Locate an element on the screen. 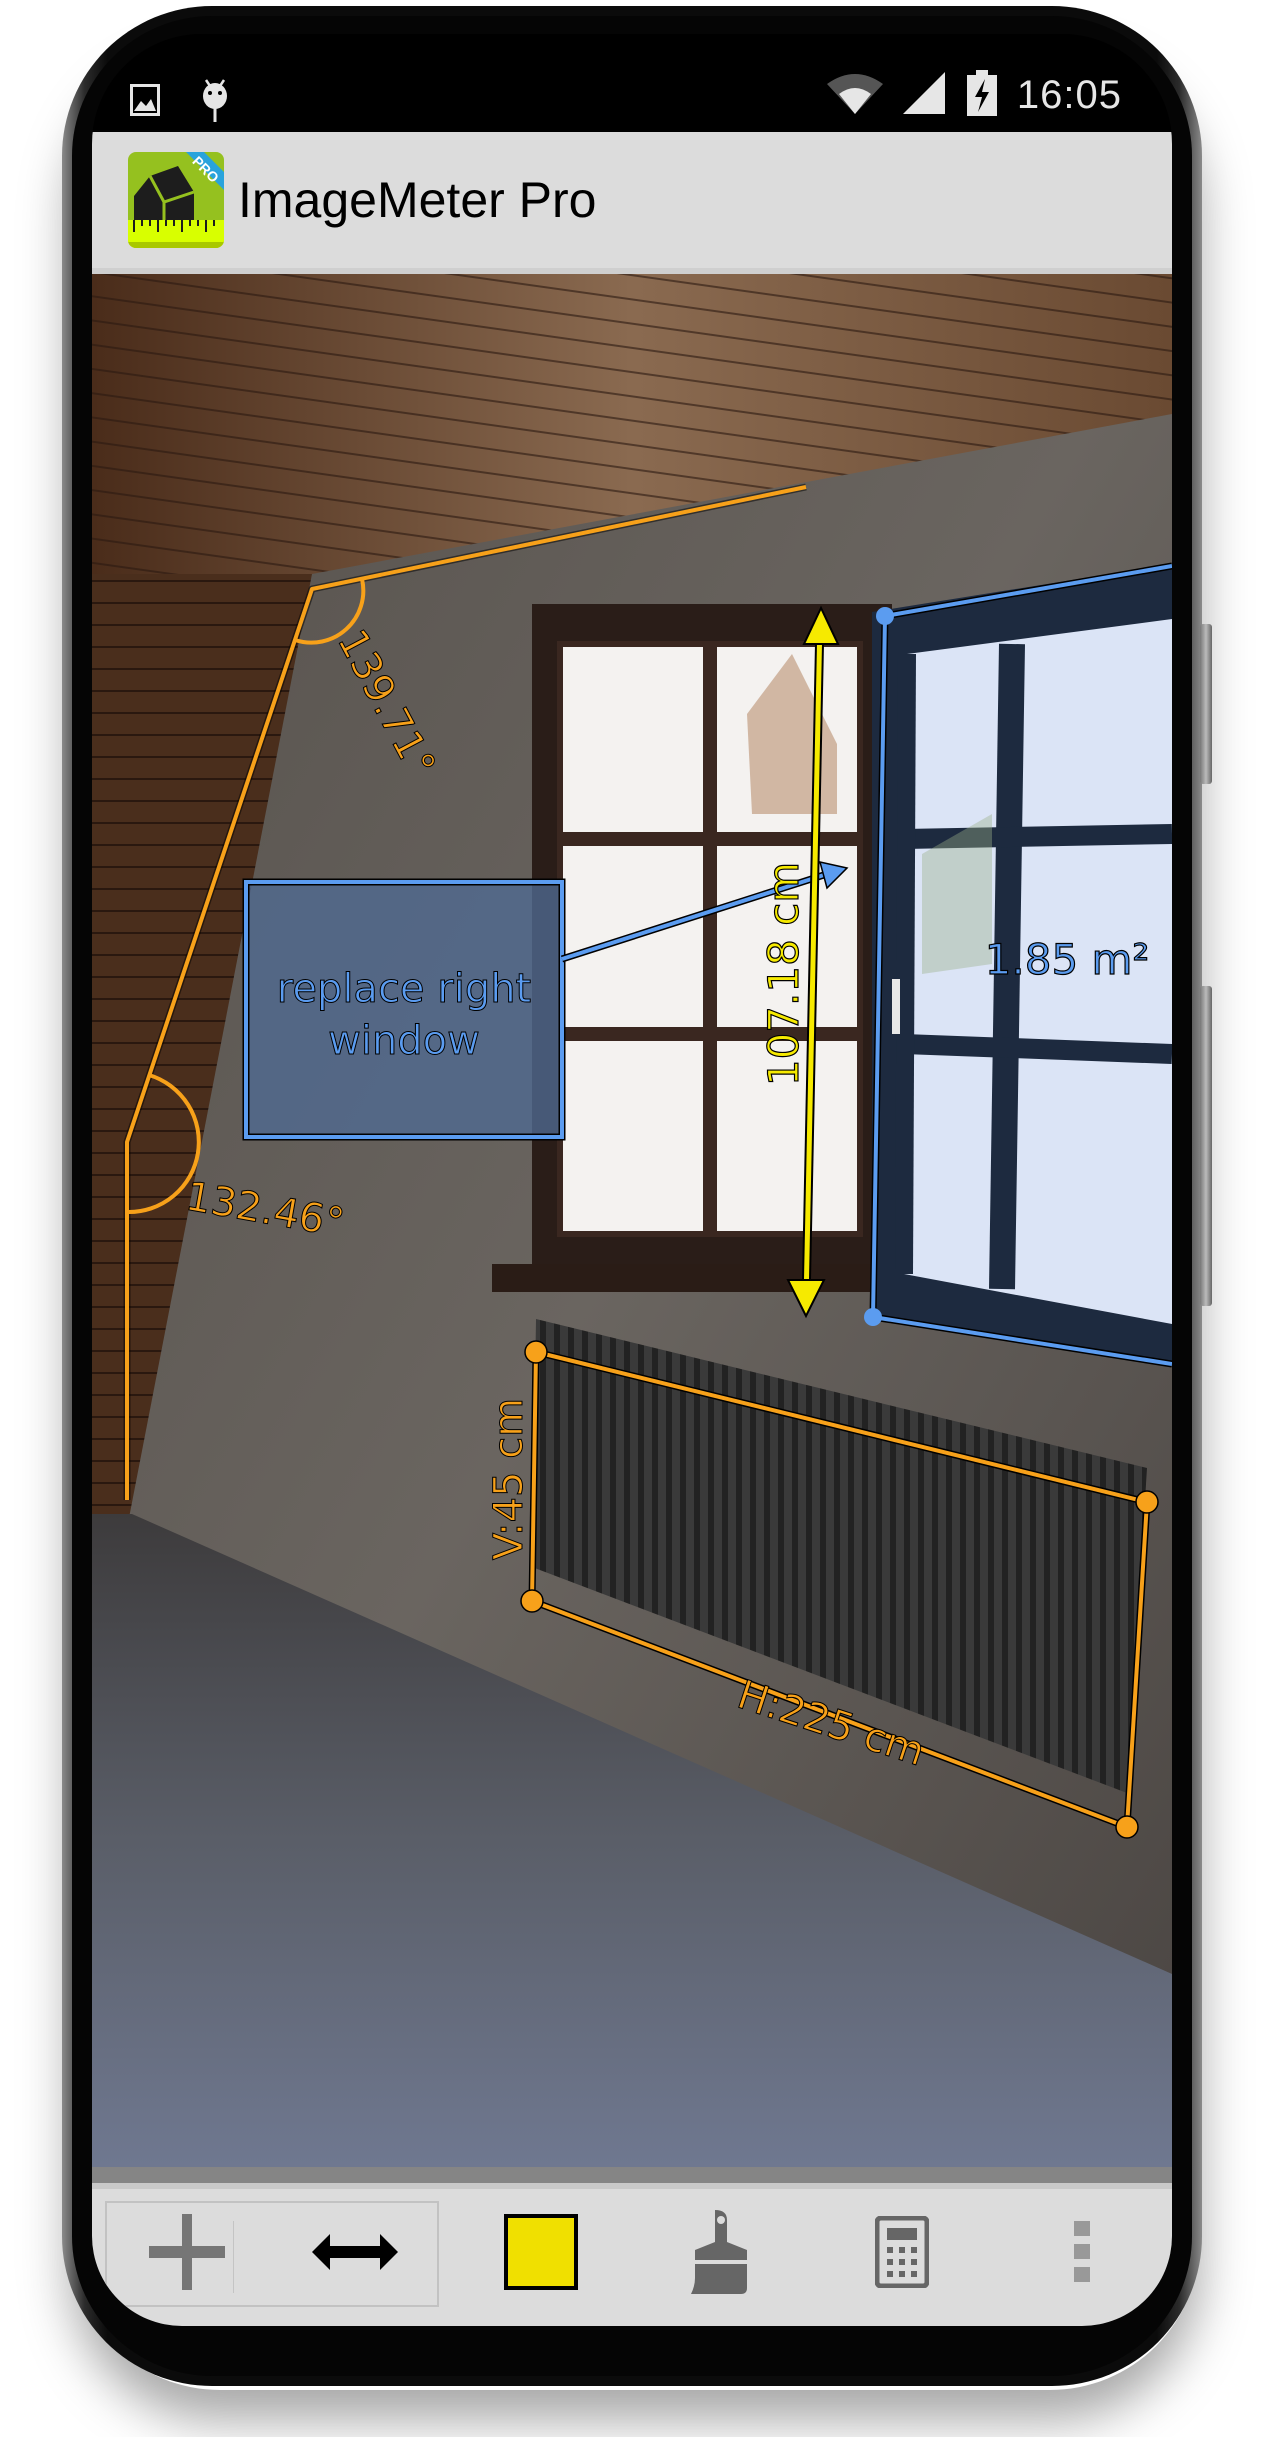 This screenshot has width=1280, height=2437. color-picker is located at coordinates (541, 2254).